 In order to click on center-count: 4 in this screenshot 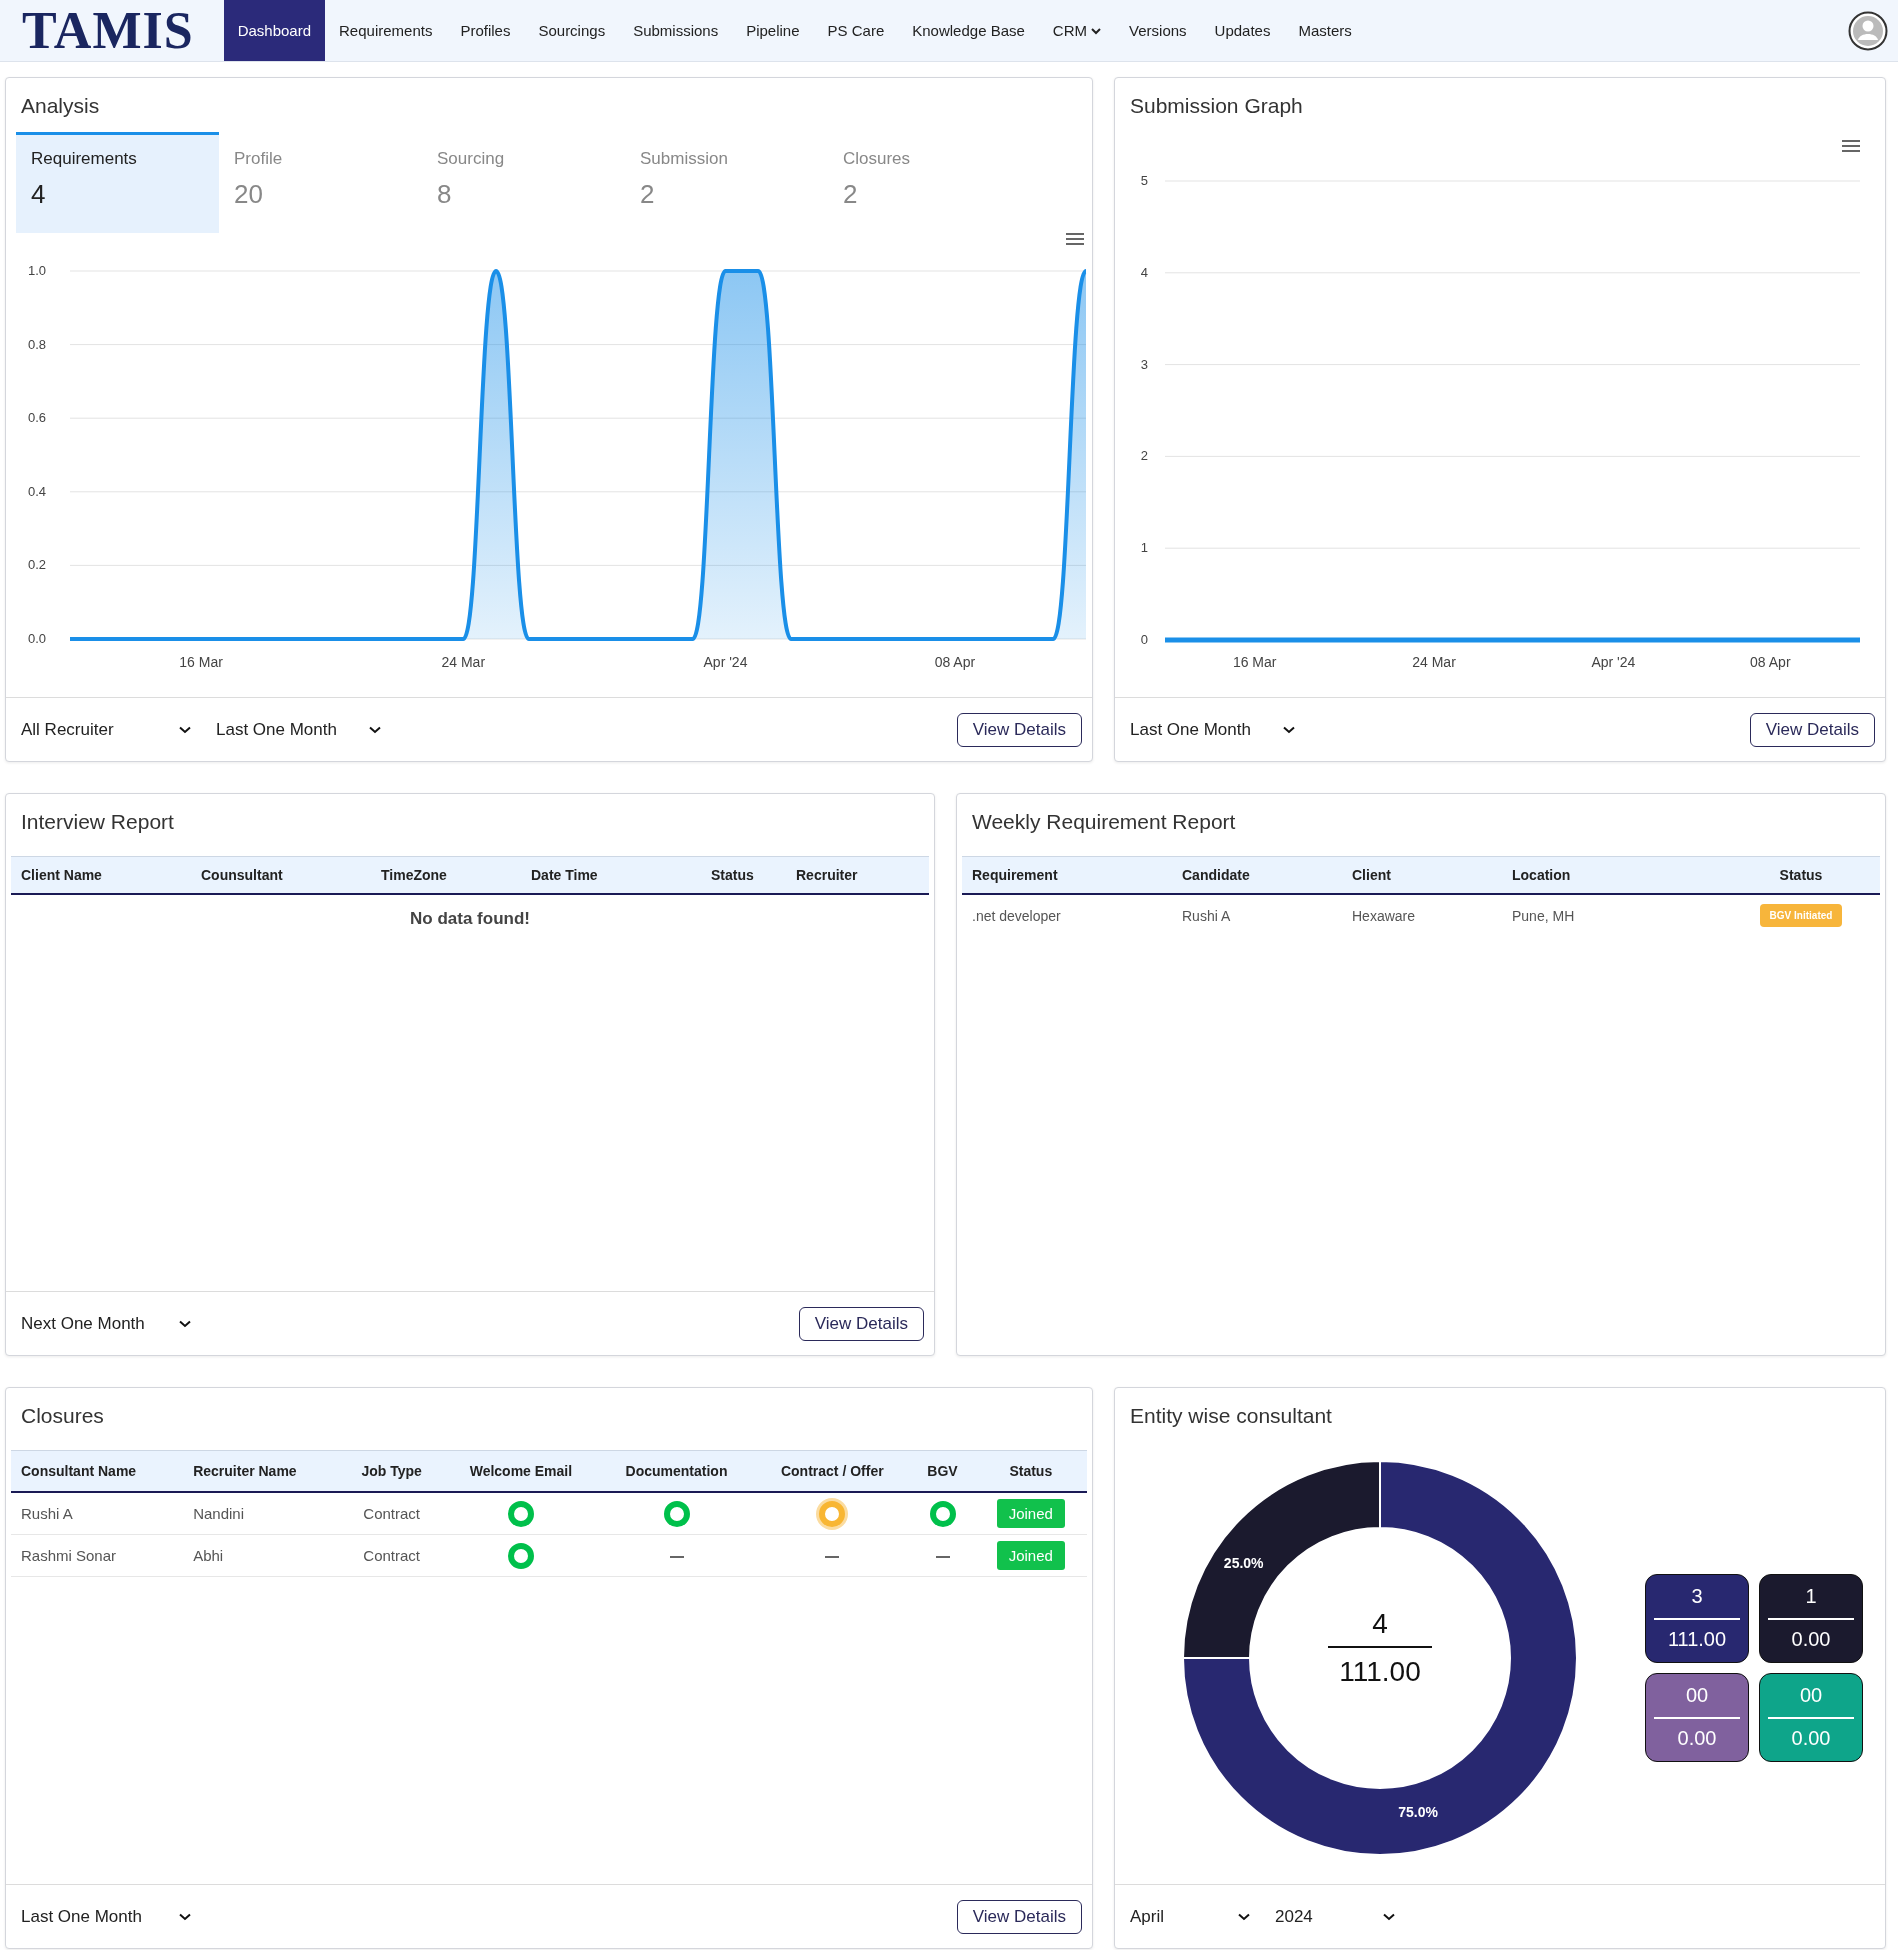, I will do `click(1380, 1628)`.